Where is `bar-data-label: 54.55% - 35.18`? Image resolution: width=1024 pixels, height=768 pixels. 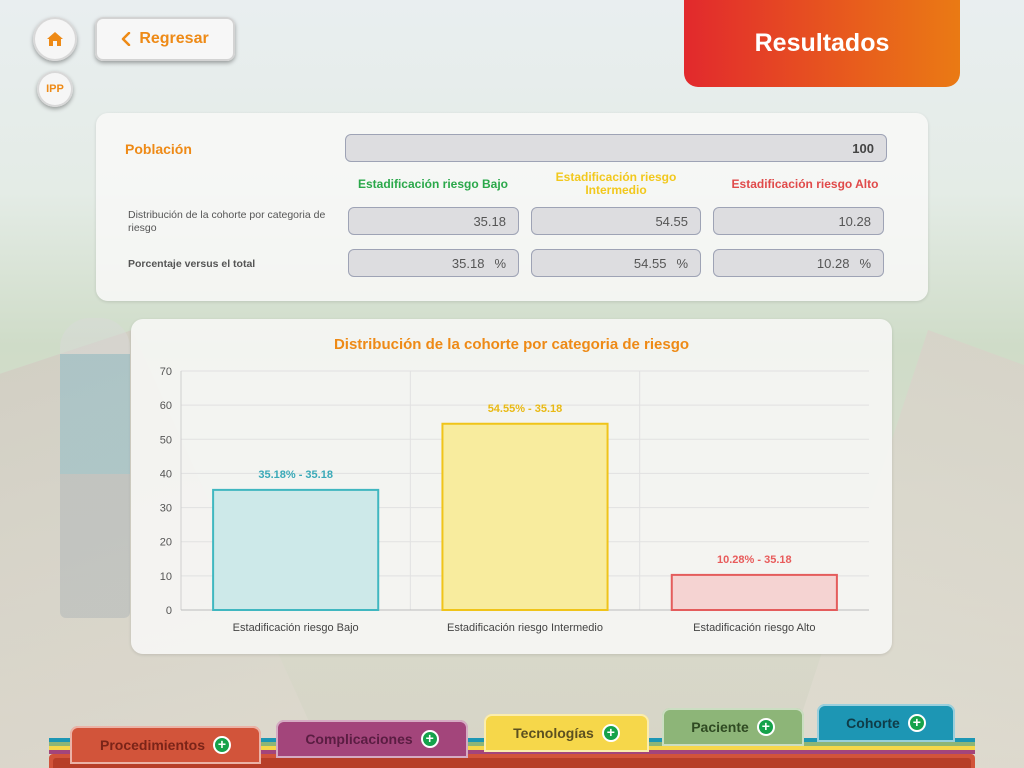
bar-data-label: 54.55% - 35.18 is located at coordinates (525, 409).